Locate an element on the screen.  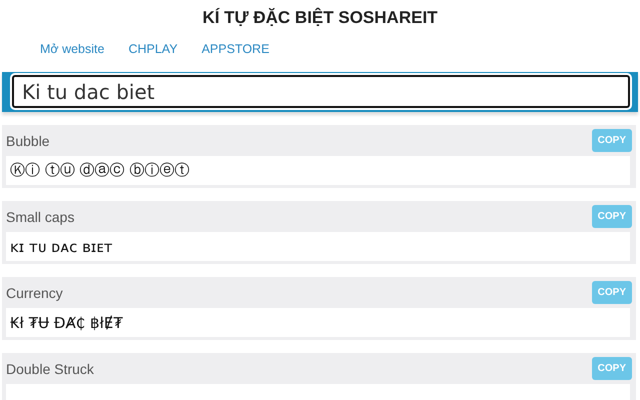
output-box: ᴋɪ ᴛᴜ ᴅᴀᴄ ʙɪᴇᴛ is located at coordinates (318, 246).